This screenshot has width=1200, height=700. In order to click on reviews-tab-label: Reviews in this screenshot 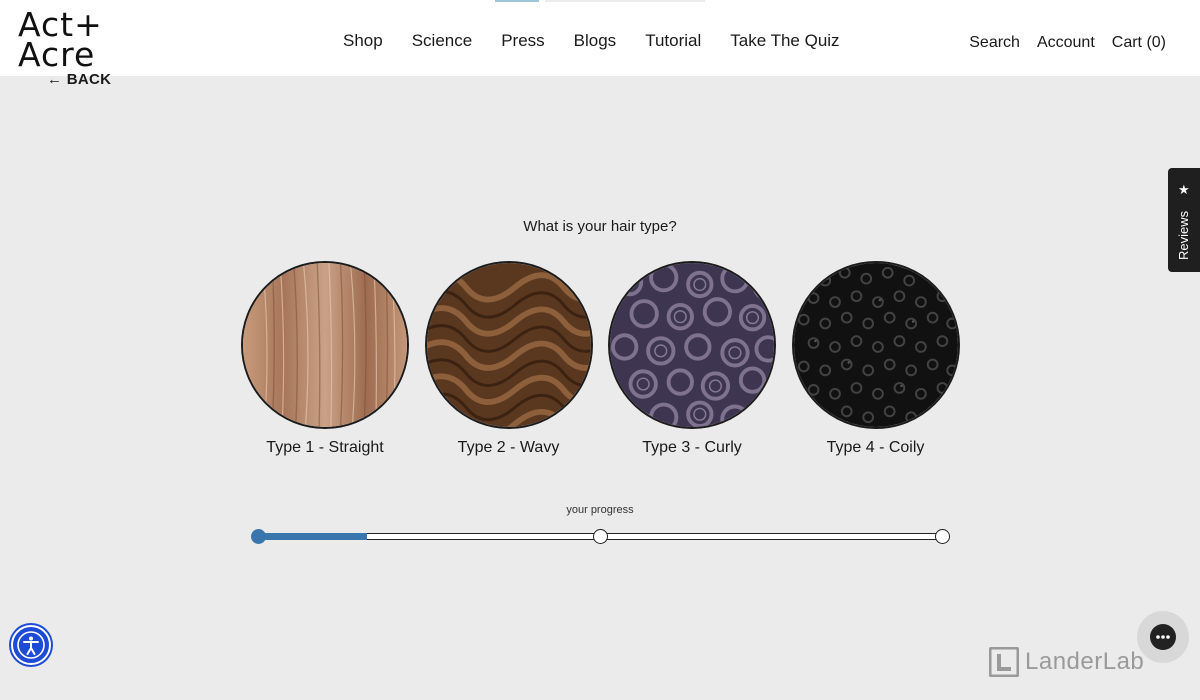, I will do `click(1183, 235)`.